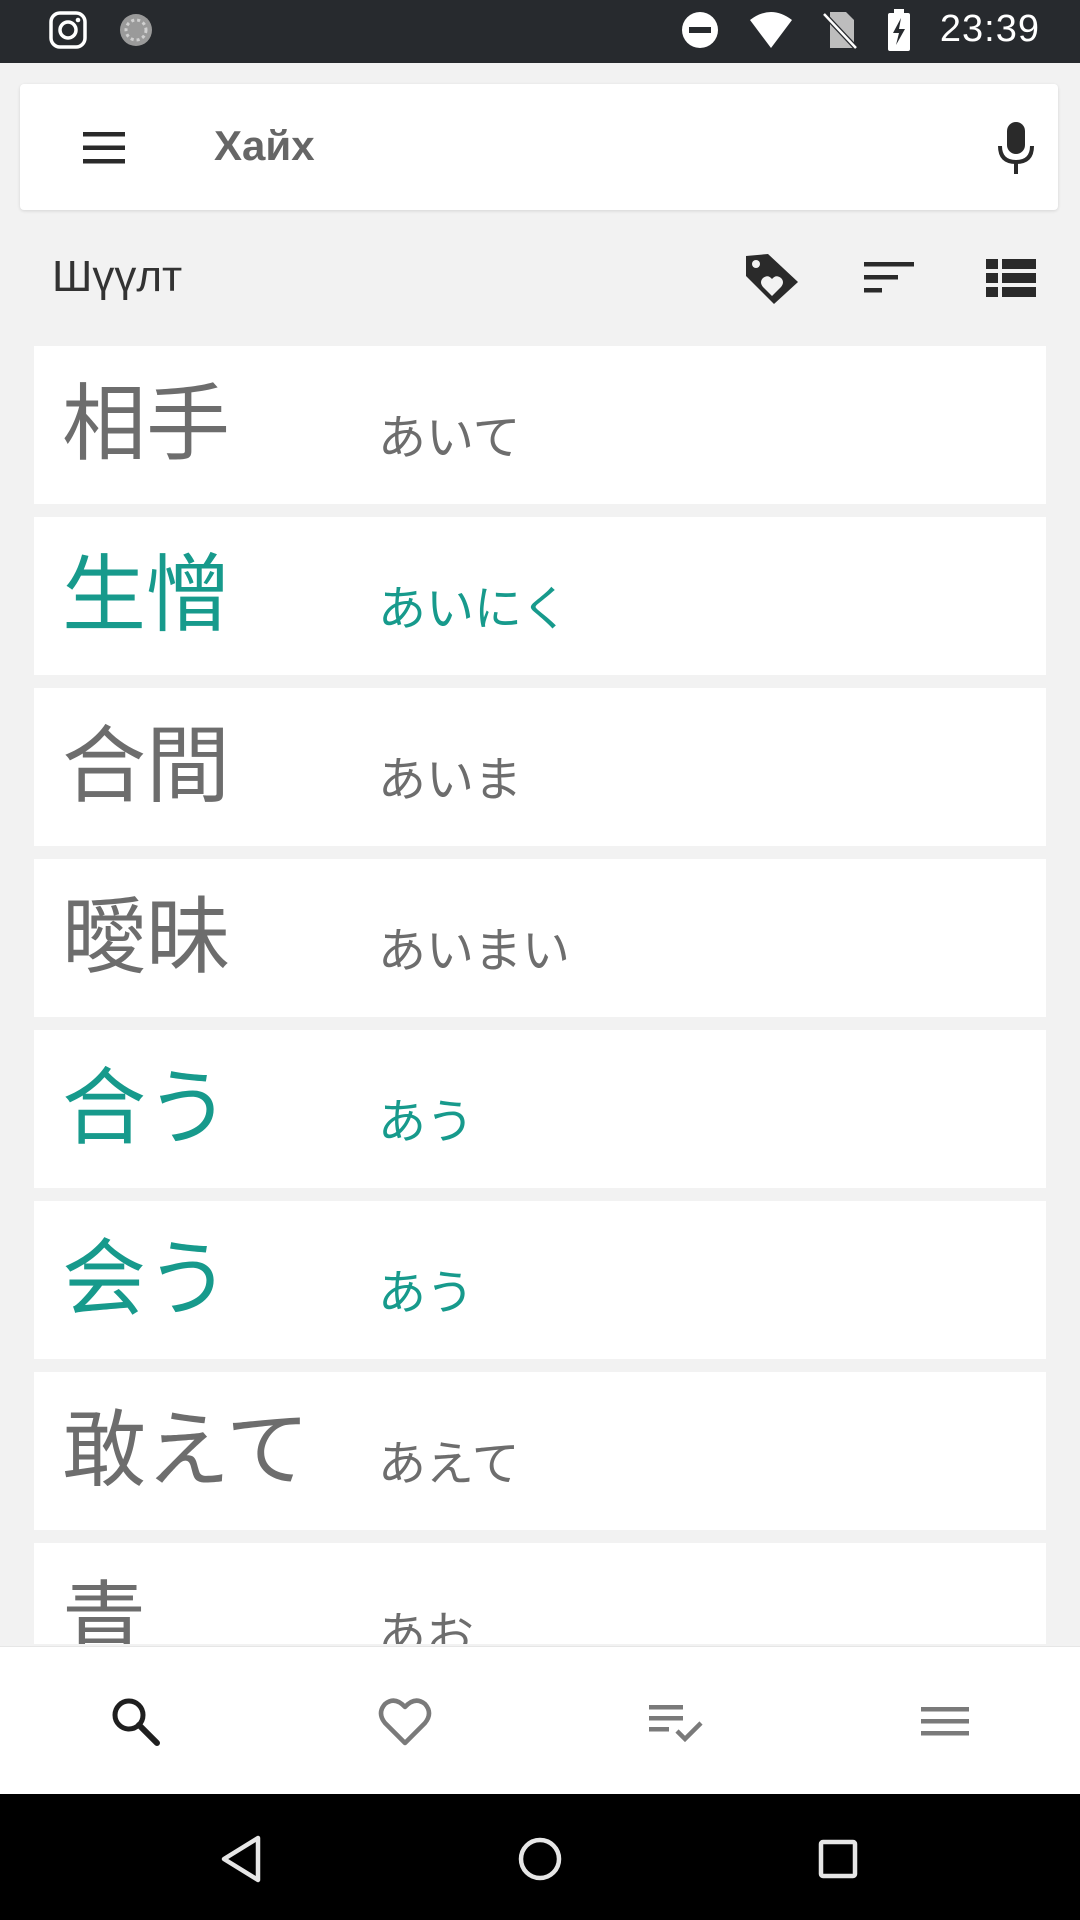 The image size is (1080, 1920). What do you see at coordinates (540, 278) in the screenshot?
I see `filter-toolbar: Шүүлт` at bounding box center [540, 278].